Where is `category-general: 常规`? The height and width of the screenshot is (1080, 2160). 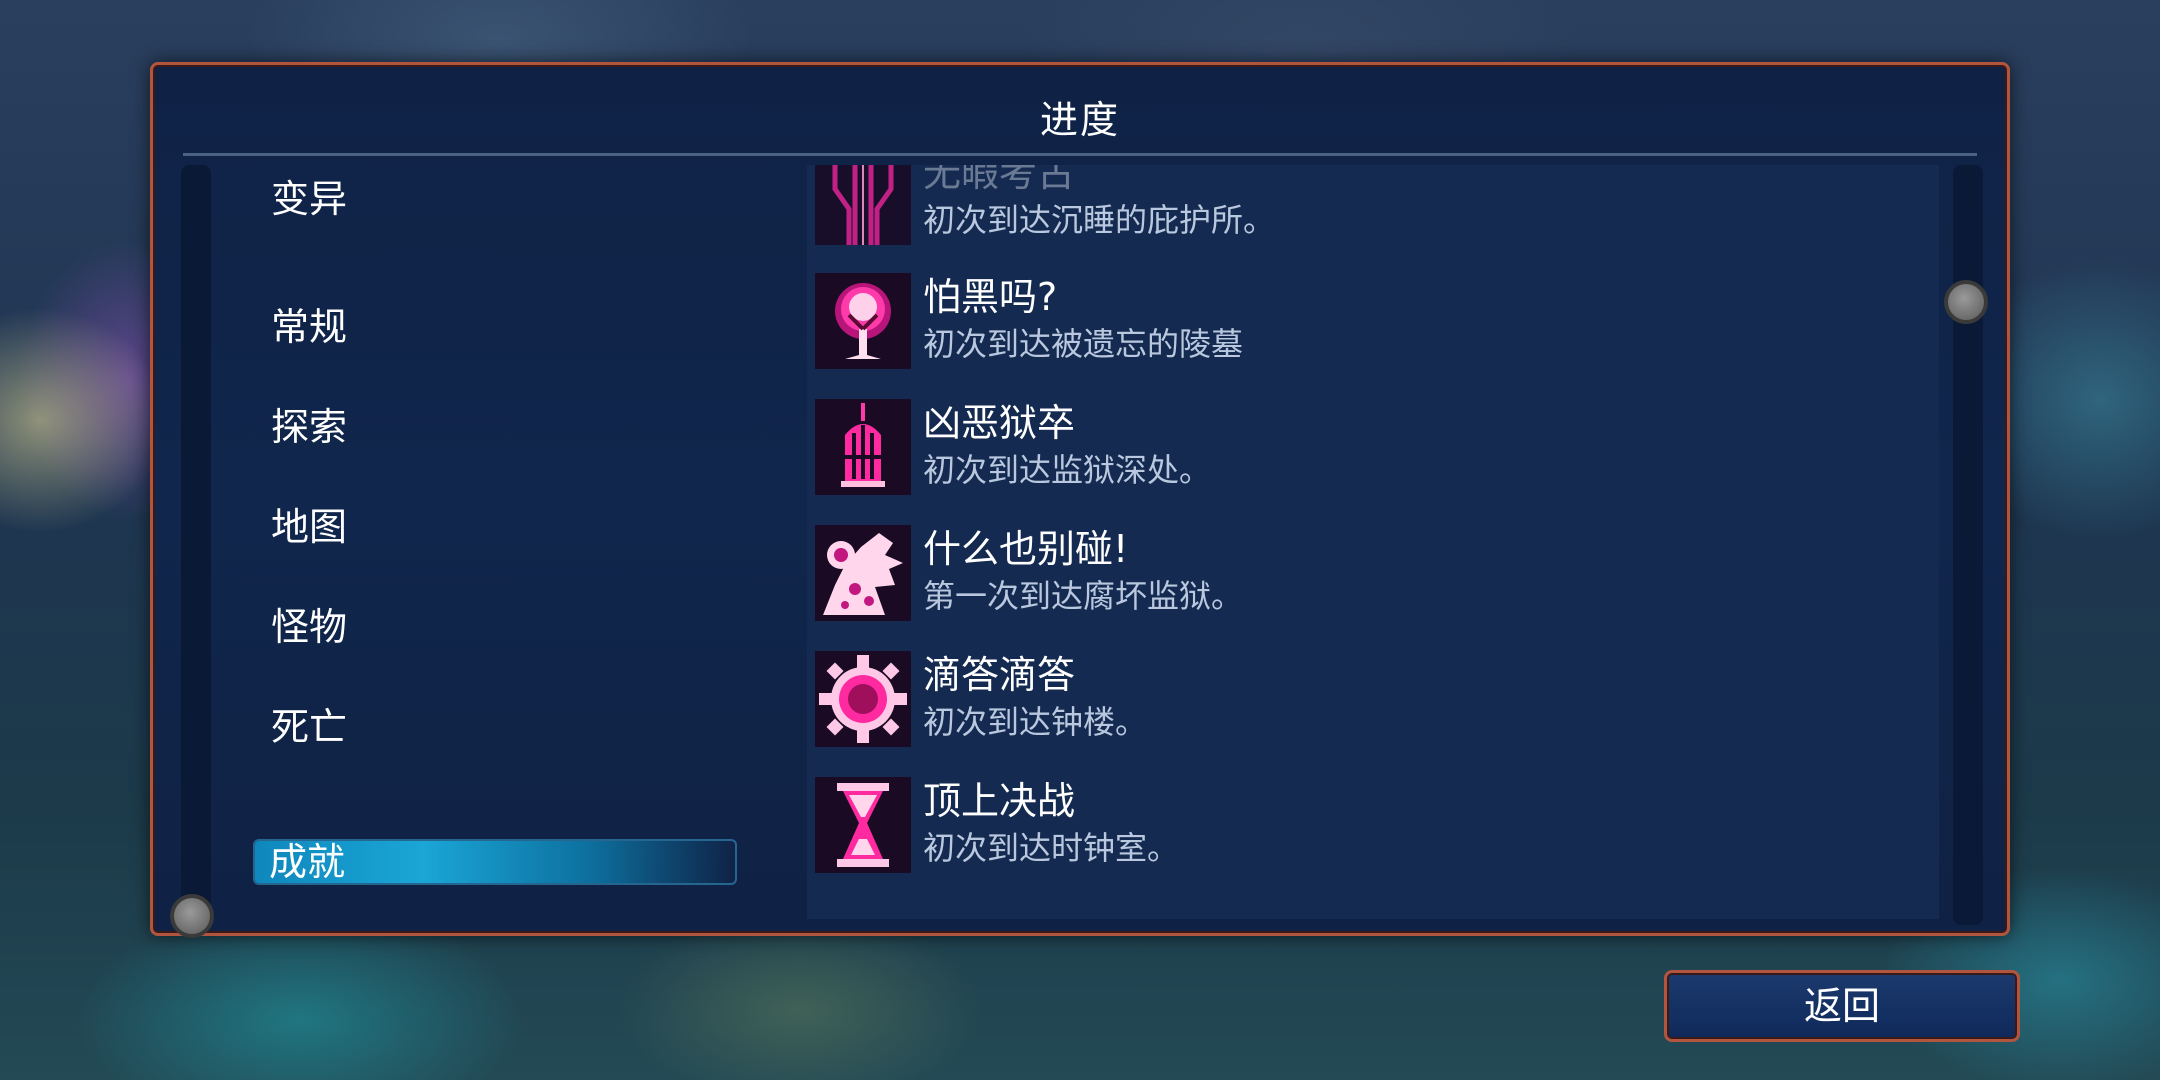
category-general: 常规 is located at coordinates (309, 327).